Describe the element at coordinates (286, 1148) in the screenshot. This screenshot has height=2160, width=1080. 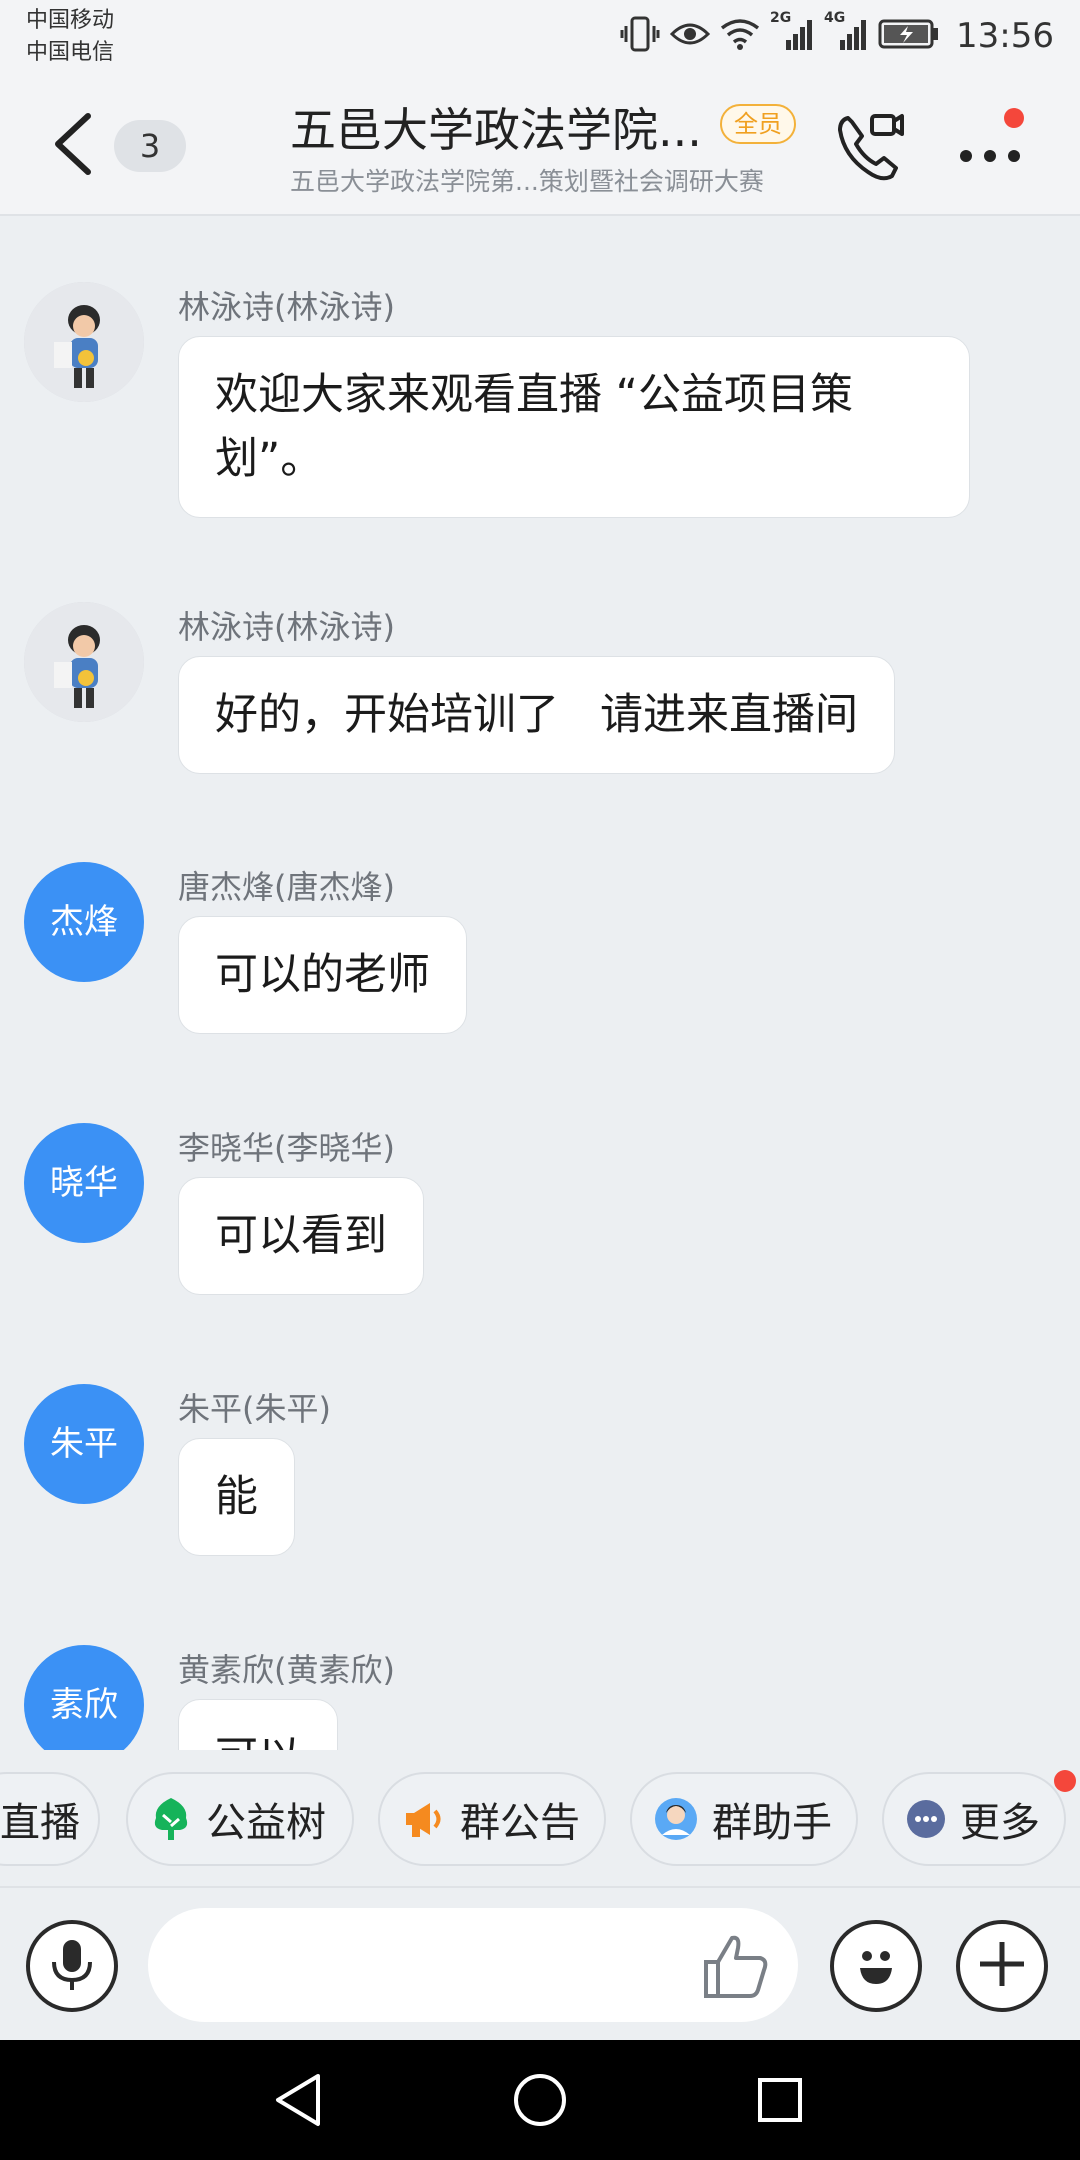
I see `sender-name: 李晓华(李晓华)` at that location.